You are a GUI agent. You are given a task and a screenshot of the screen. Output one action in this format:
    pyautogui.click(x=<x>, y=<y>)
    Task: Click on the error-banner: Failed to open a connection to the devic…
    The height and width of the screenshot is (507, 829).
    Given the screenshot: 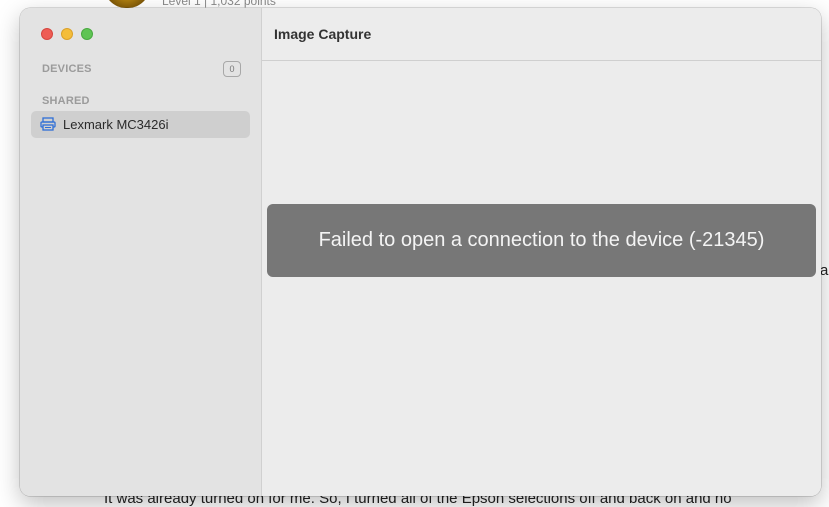 What is the action you would take?
    pyautogui.click(x=541, y=240)
    